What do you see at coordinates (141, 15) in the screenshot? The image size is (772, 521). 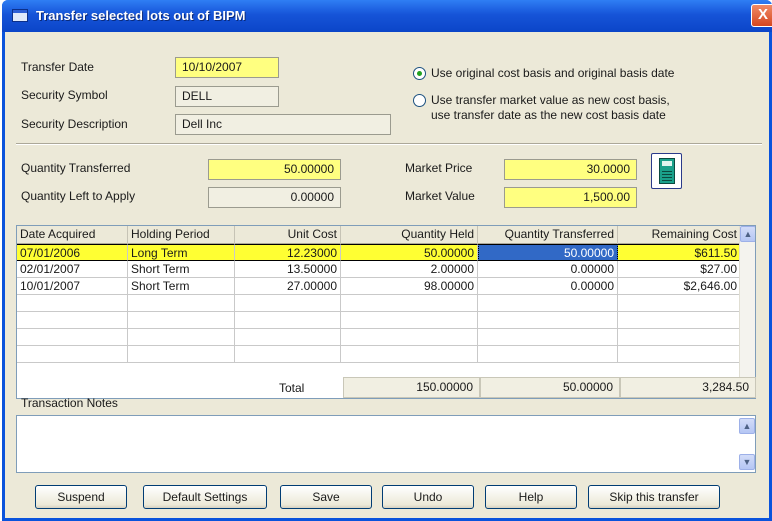 I see `window-title: Transfer selected lots out of BIPM` at bounding box center [141, 15].